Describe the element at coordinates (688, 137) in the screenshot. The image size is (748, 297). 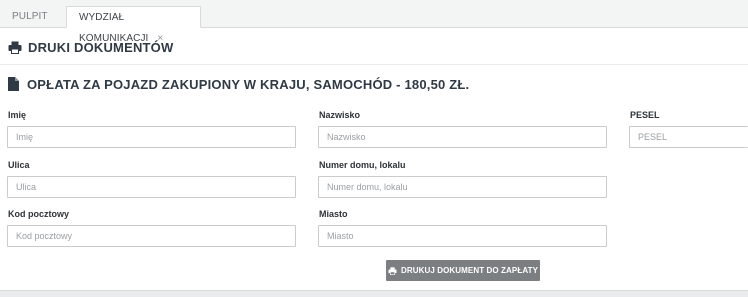
I see `pesel-input` at that location.